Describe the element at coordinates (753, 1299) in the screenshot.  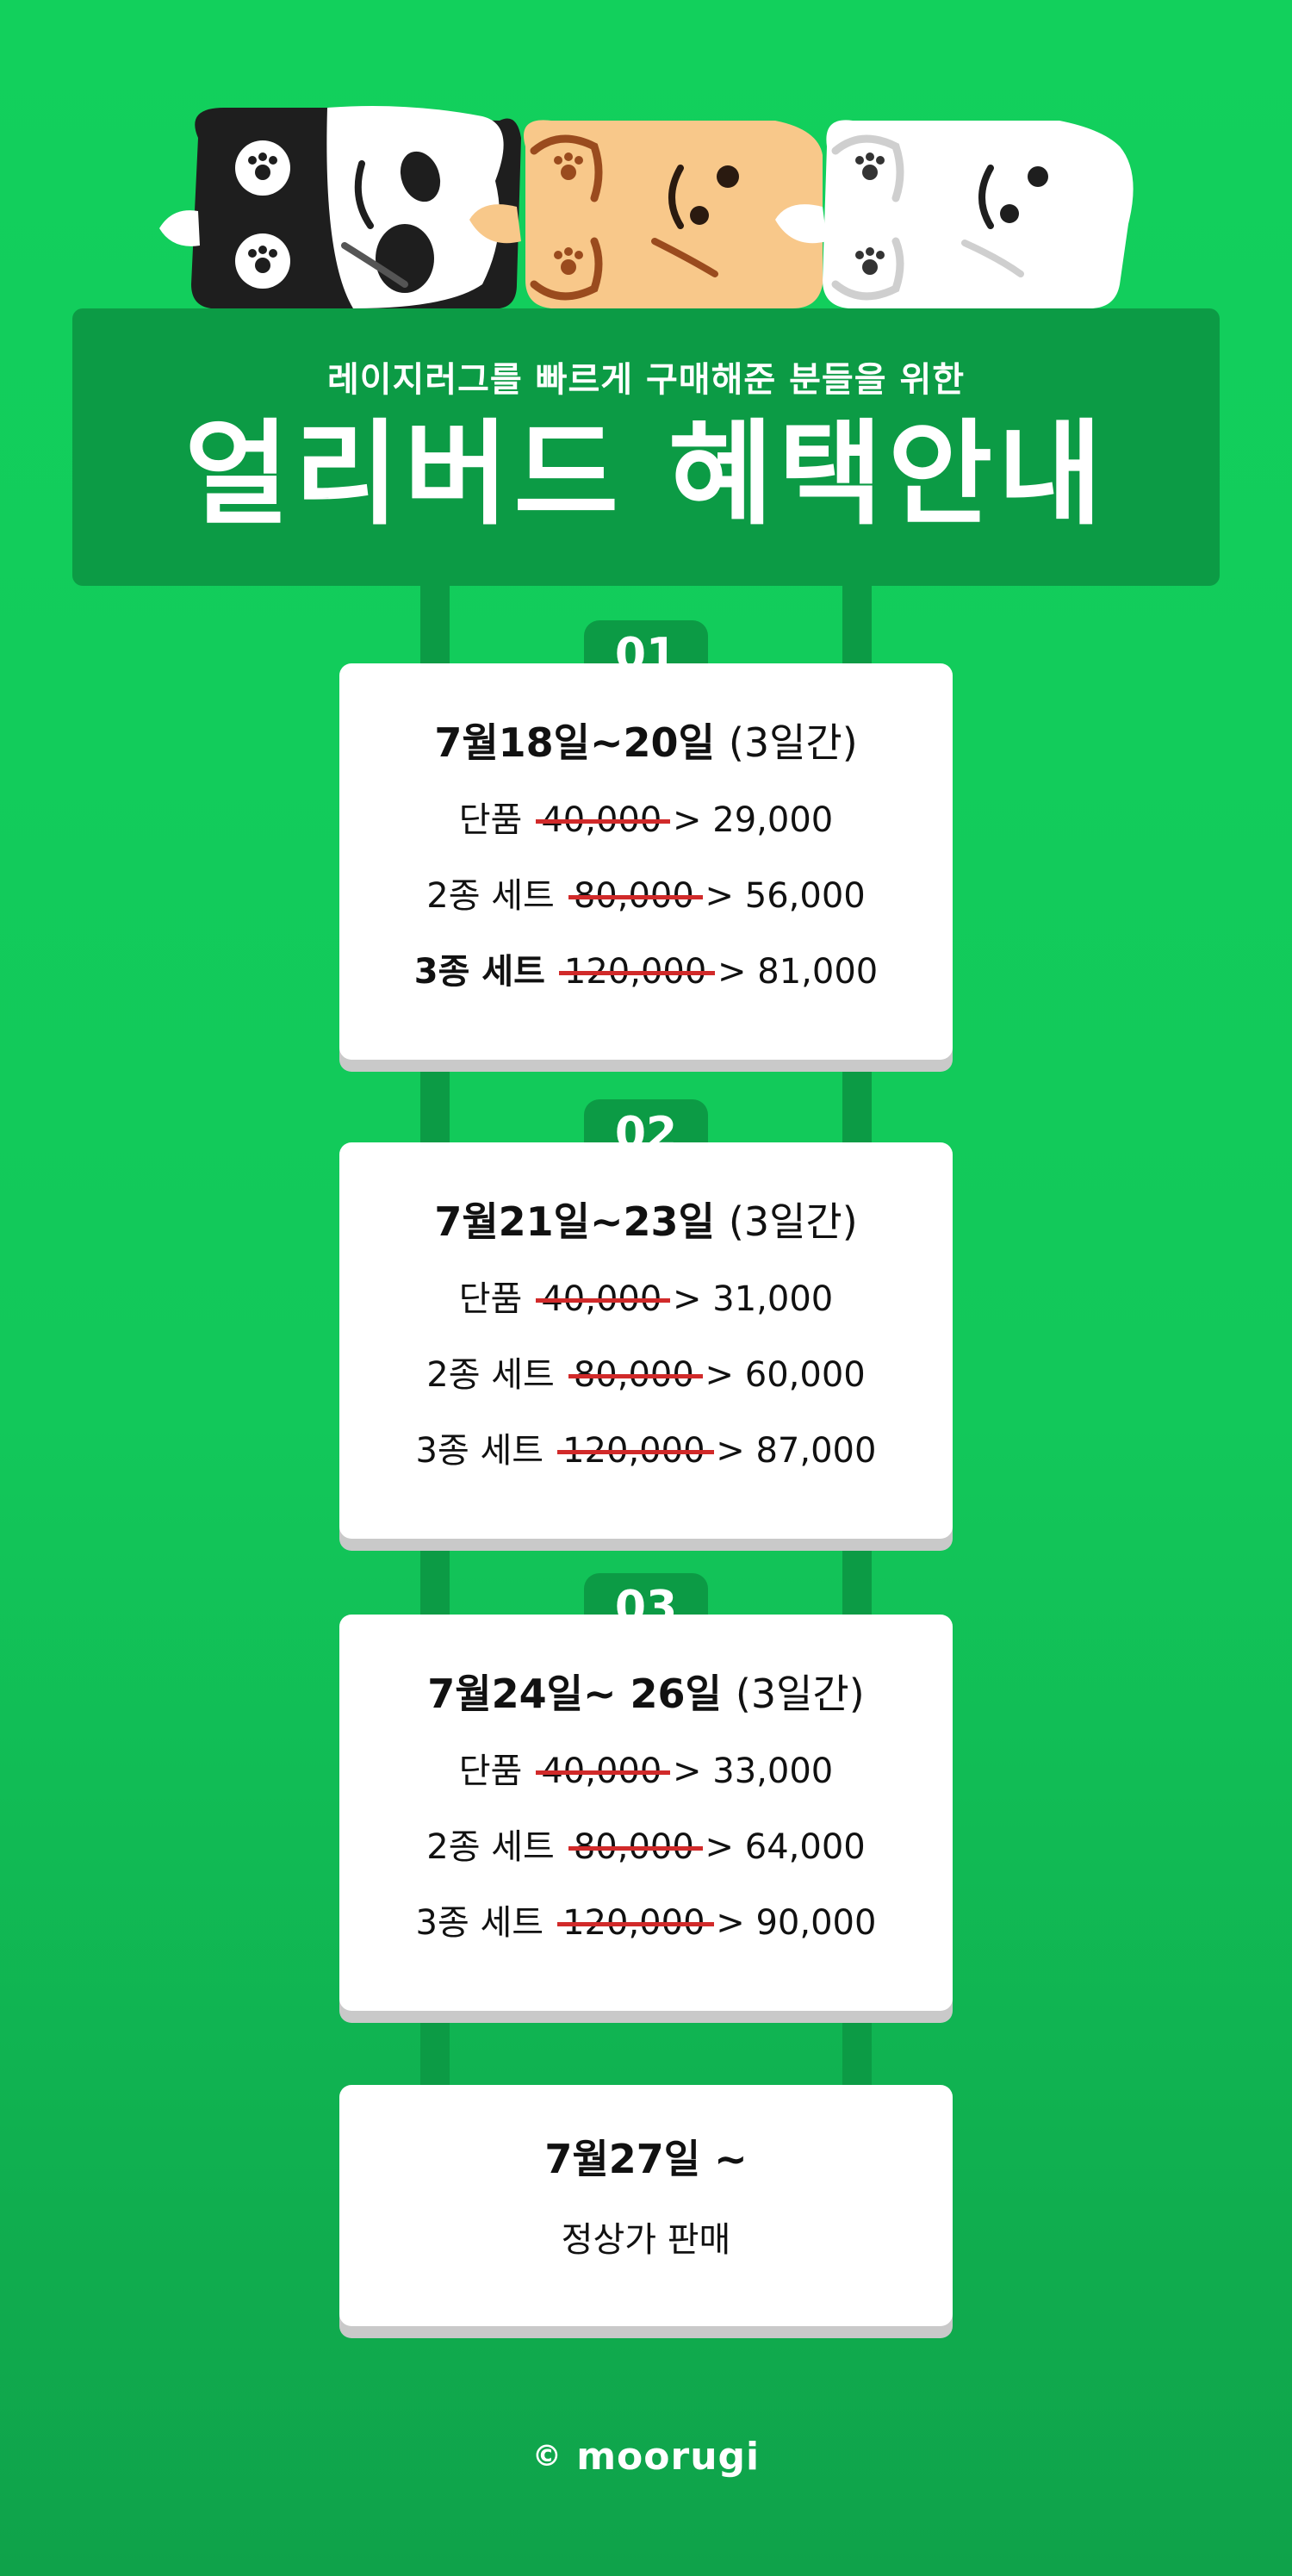
I see `sale-price: > 31,000` at that location.